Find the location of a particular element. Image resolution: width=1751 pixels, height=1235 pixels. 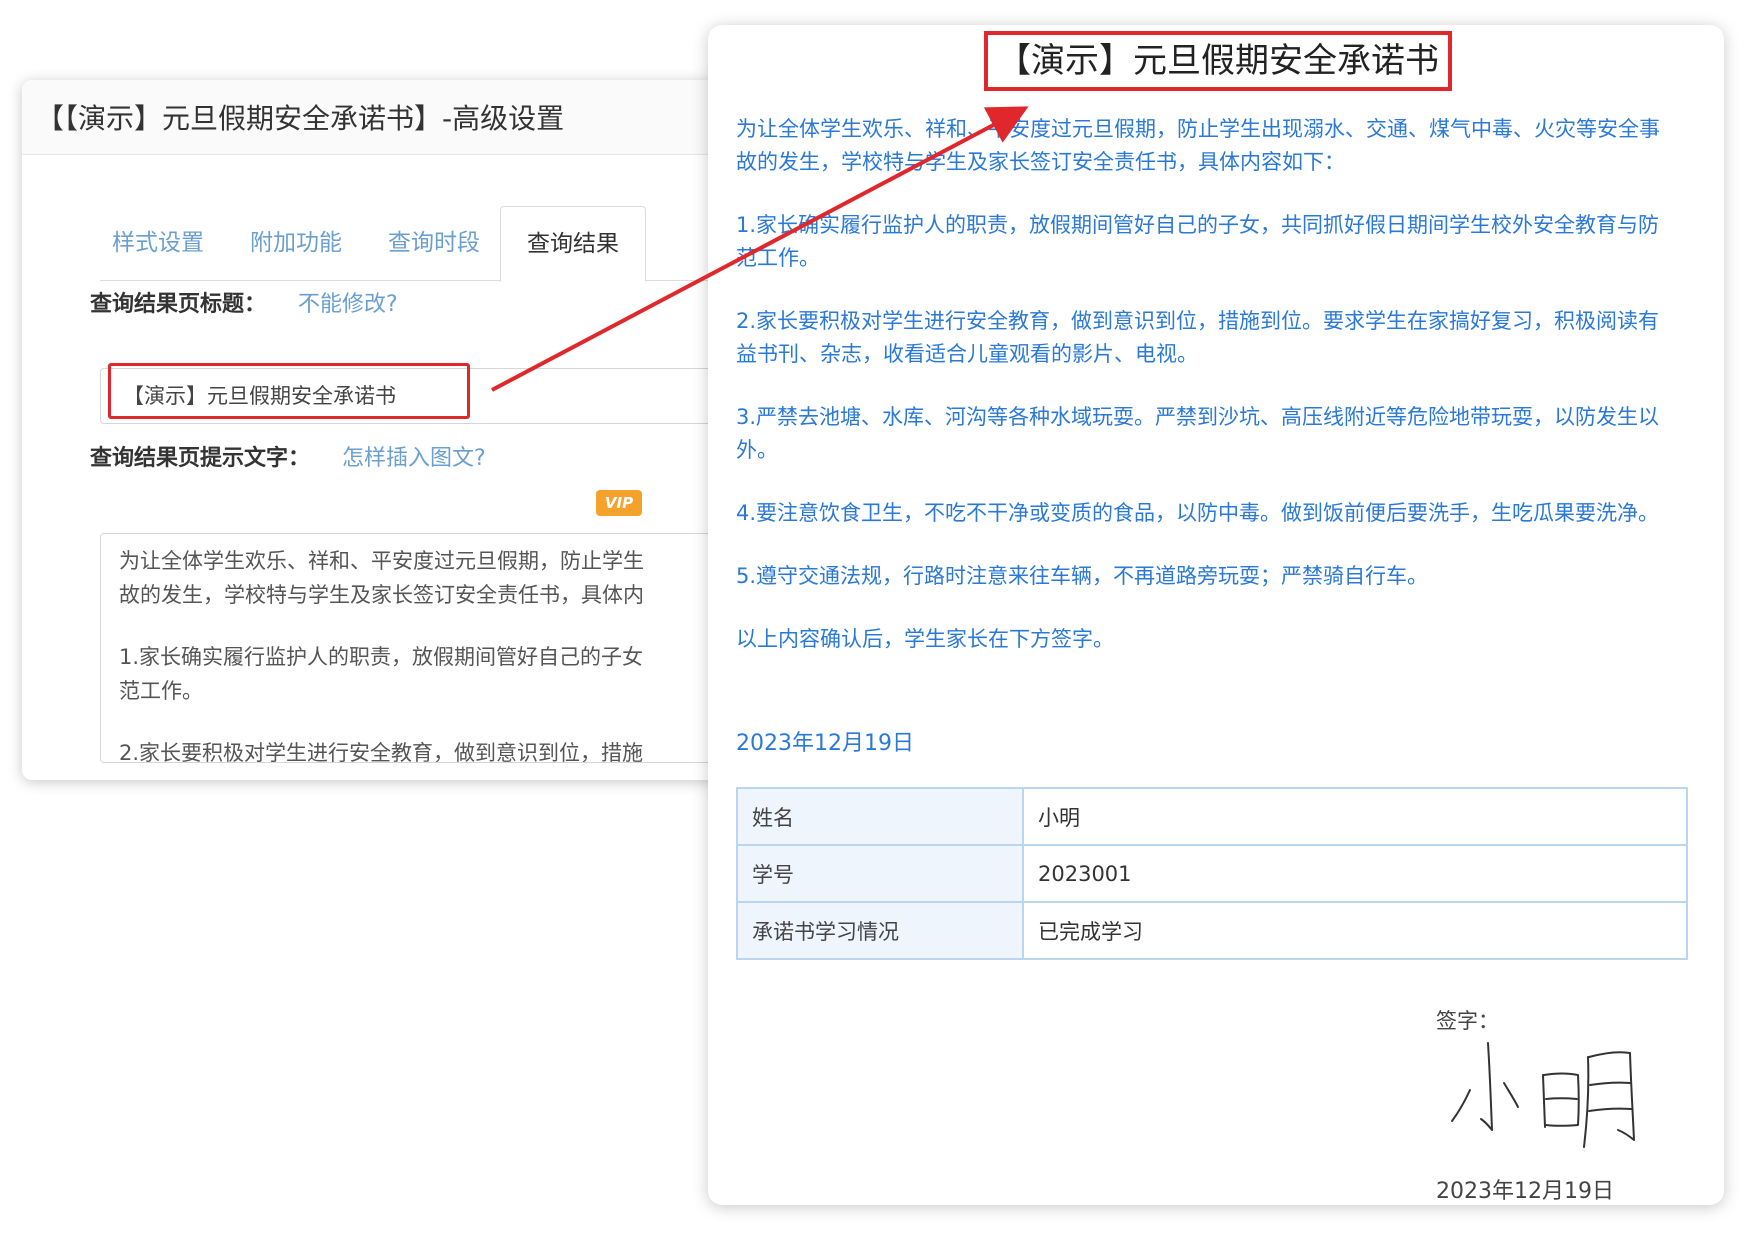

table-row: 承诺书学习情况 已完成学习 is located at coordinates (1212, 930).